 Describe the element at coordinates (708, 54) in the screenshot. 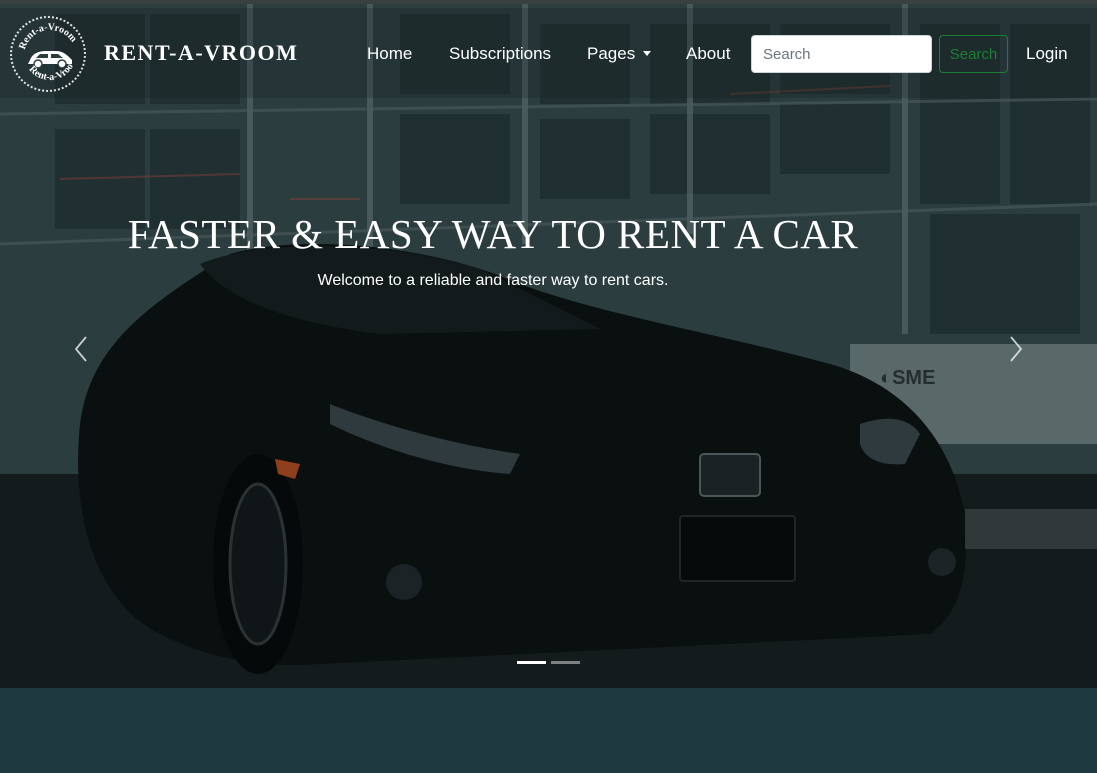

I see `nav-about-link: About` at that location.